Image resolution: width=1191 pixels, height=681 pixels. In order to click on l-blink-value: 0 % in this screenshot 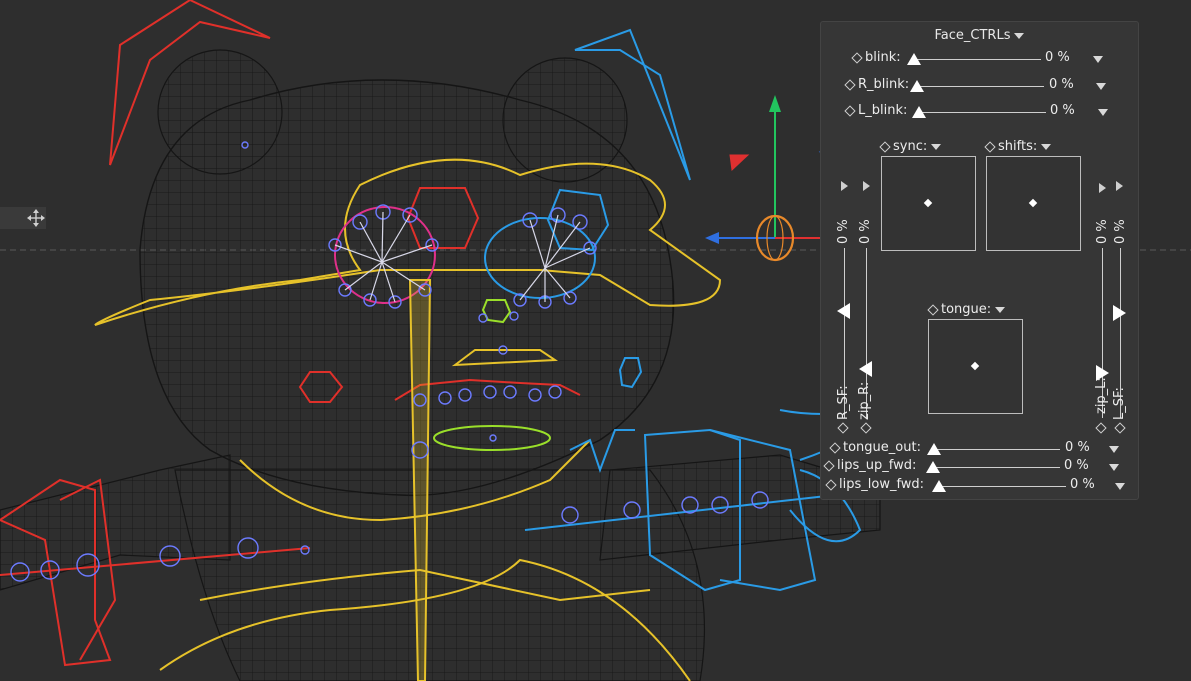, I will do `click(1062, 110)`.